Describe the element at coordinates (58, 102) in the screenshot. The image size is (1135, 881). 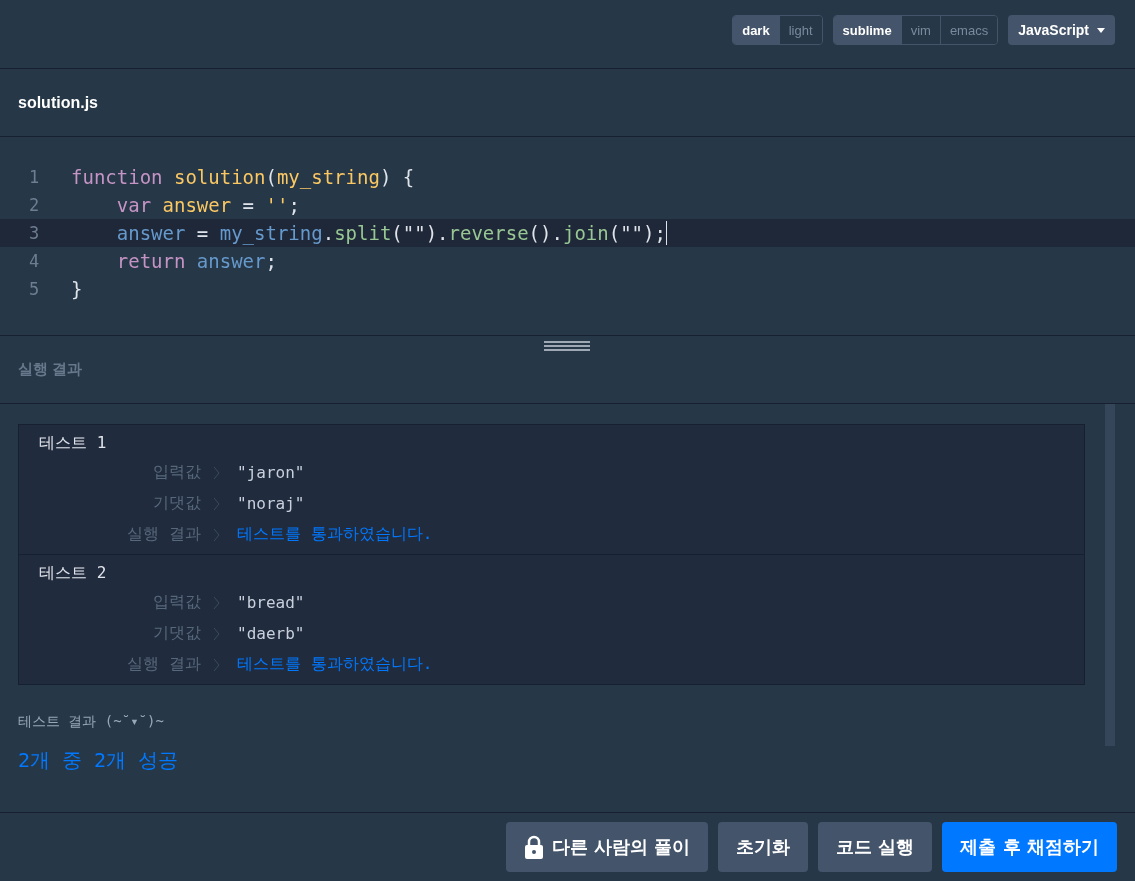
I see `file-tab-title: solution.js` at that location.